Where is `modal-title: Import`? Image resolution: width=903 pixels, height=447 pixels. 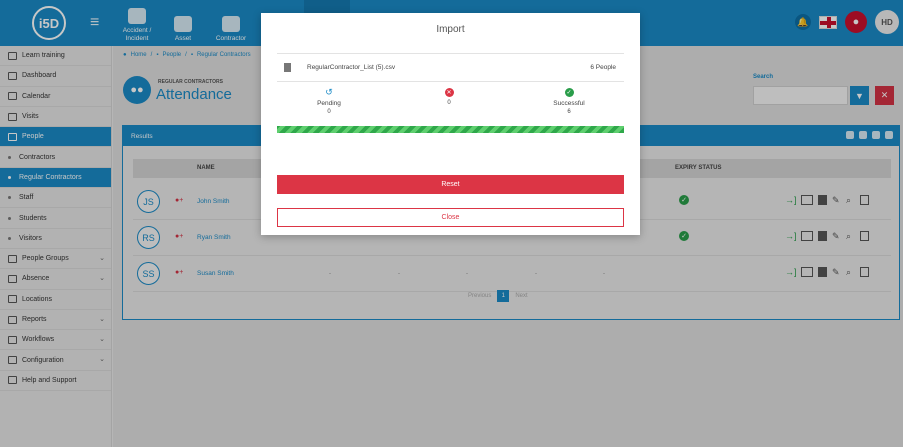 modal-title: Import is located at coordinates (450, 29).